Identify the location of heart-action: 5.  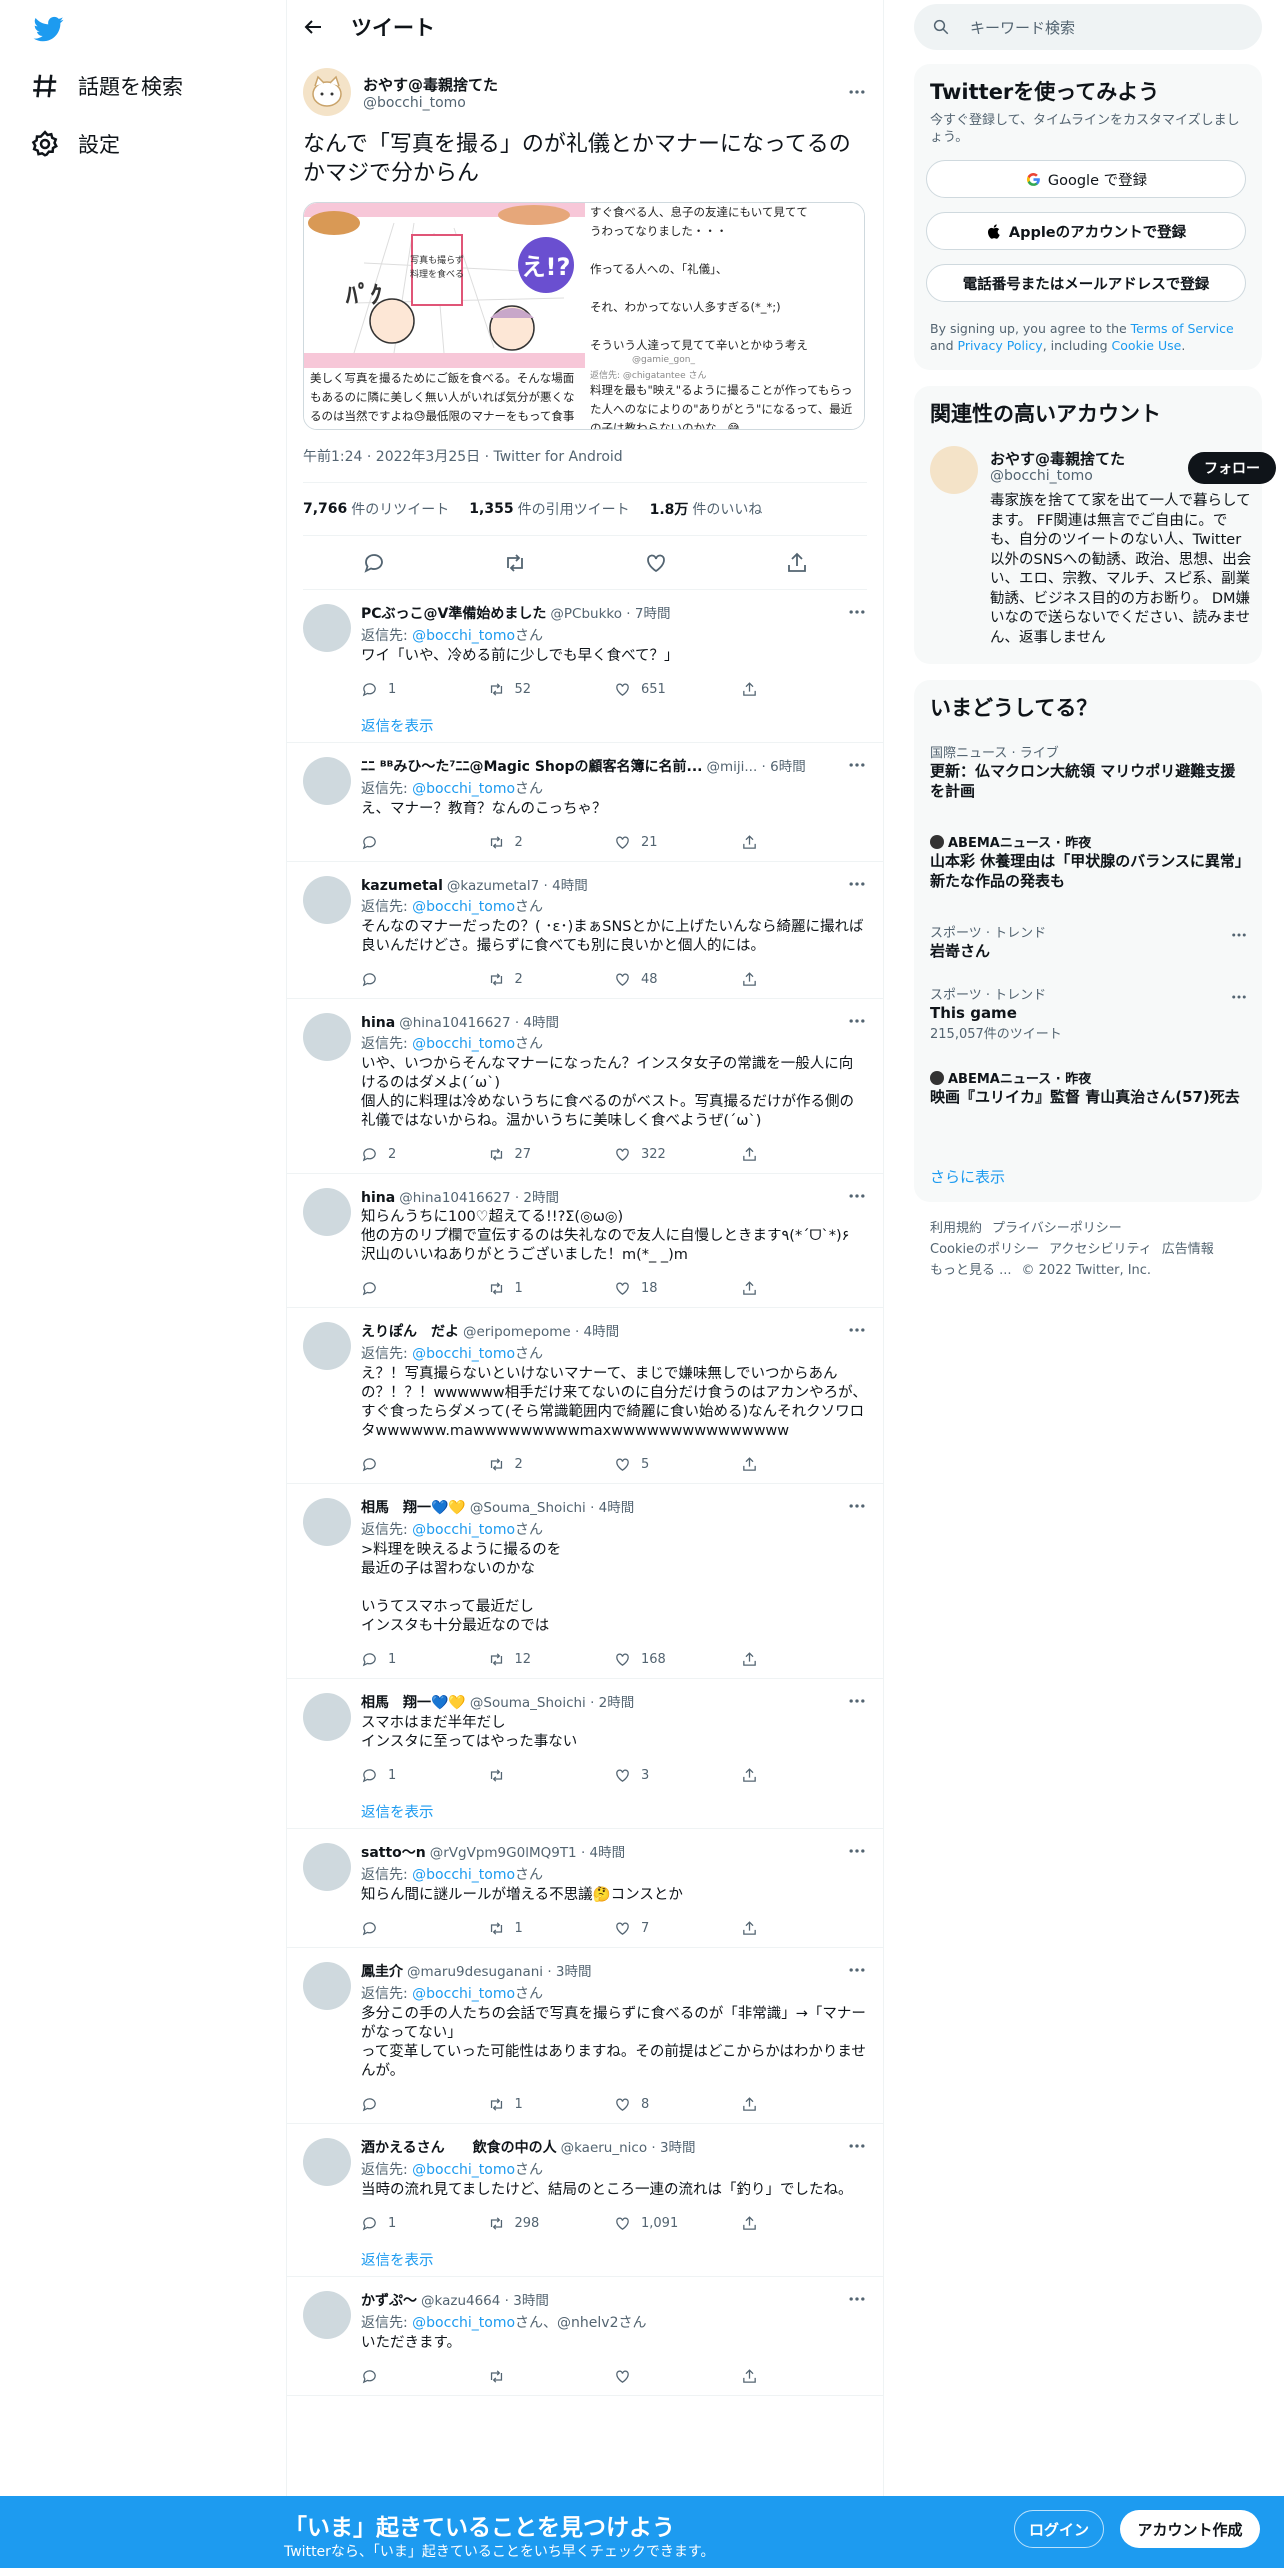
(677, 1464).